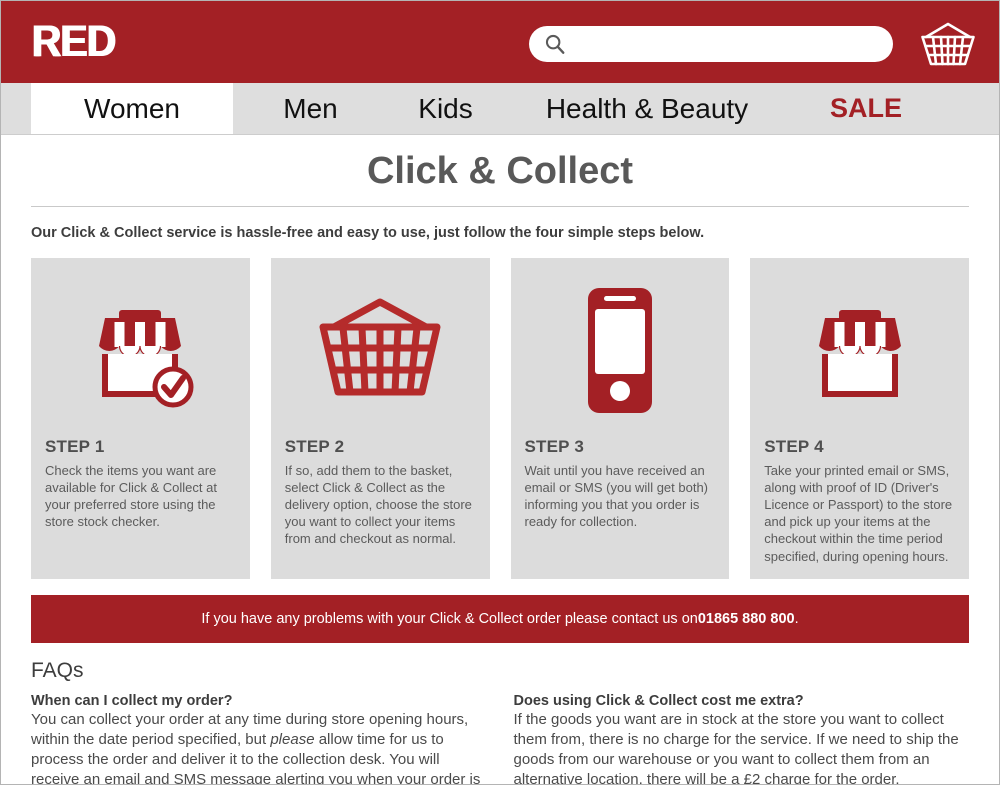 Image resolution: width=1000 pixels, height=785 pixels. I want to click on faq-answer-emphasis: please, so click(292, 739).